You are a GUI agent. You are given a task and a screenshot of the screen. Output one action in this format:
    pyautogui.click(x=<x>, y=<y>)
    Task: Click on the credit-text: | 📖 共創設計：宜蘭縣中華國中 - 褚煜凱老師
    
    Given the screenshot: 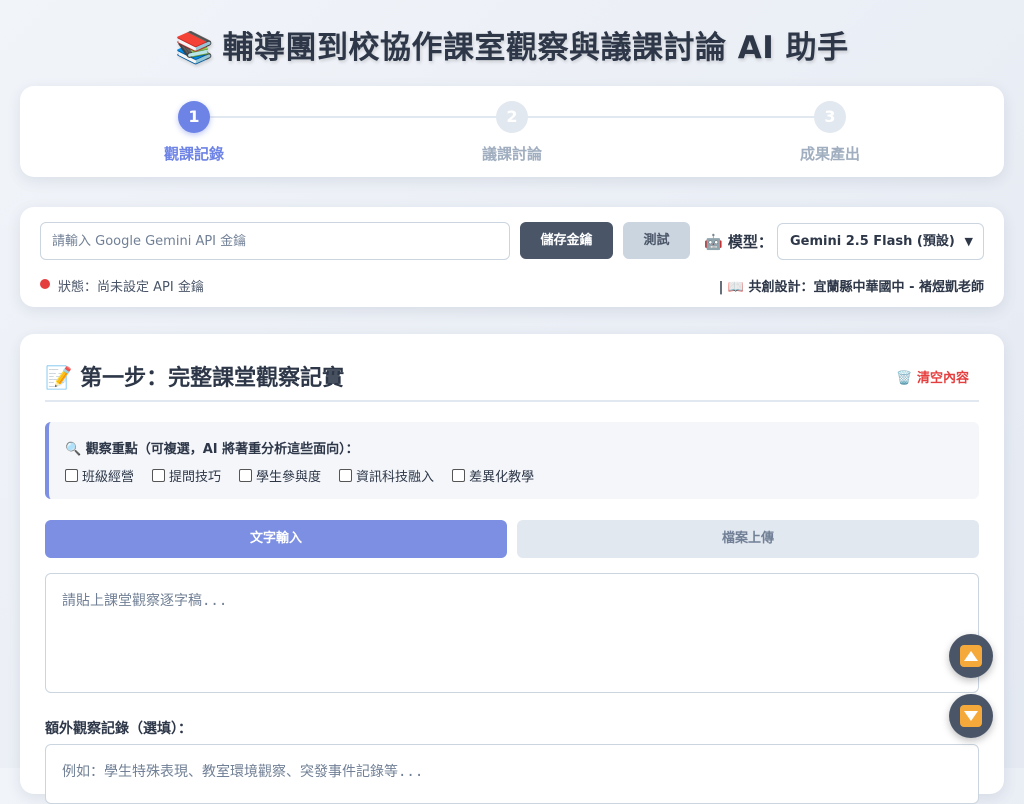 What is the action you would take?
    pyautogui.click(x=851, y=287)
    